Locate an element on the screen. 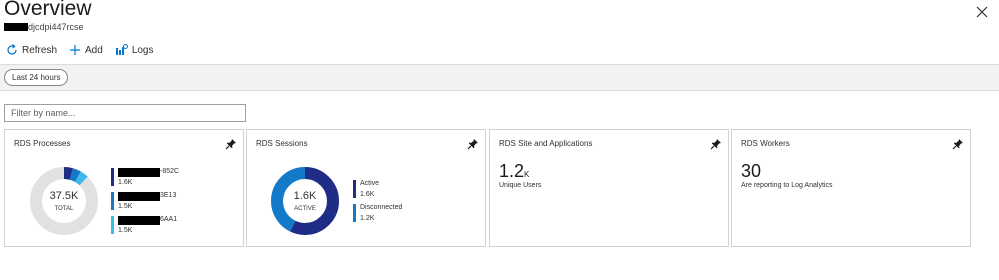  donut-center-label: ACTIVE is located at coordinates (305, 209).